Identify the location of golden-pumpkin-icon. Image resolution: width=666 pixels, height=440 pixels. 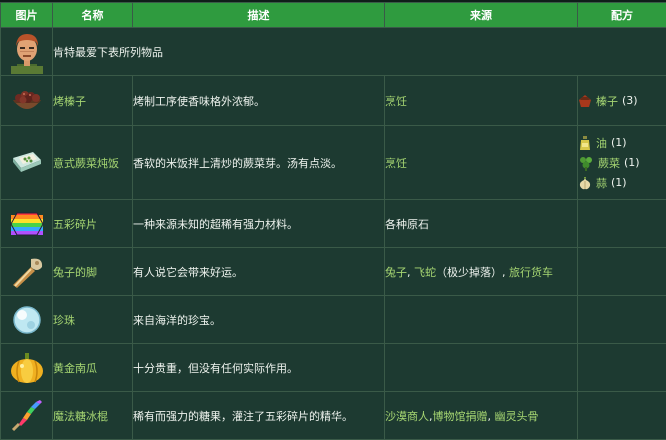
(27, 368).